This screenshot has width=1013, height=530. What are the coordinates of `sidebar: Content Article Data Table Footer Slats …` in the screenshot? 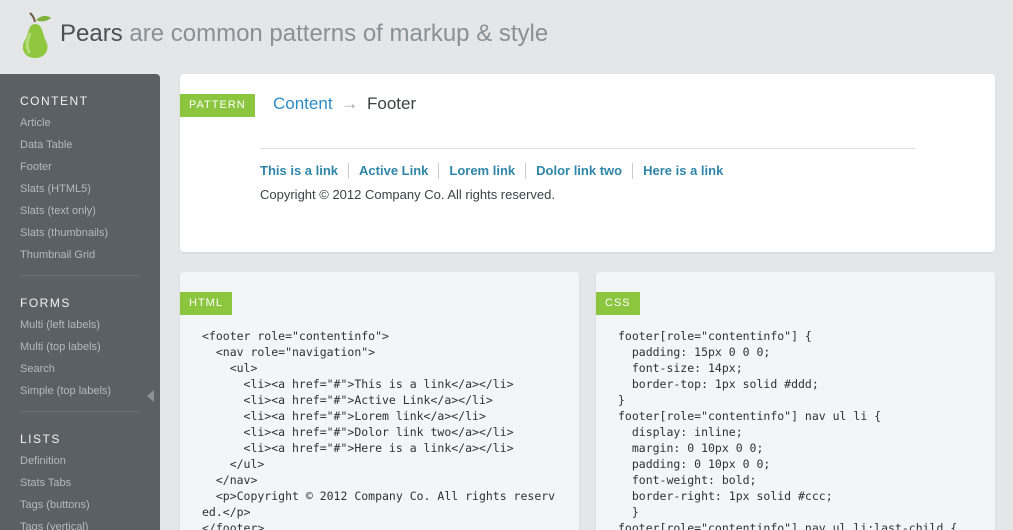 It's located at (80, 302).